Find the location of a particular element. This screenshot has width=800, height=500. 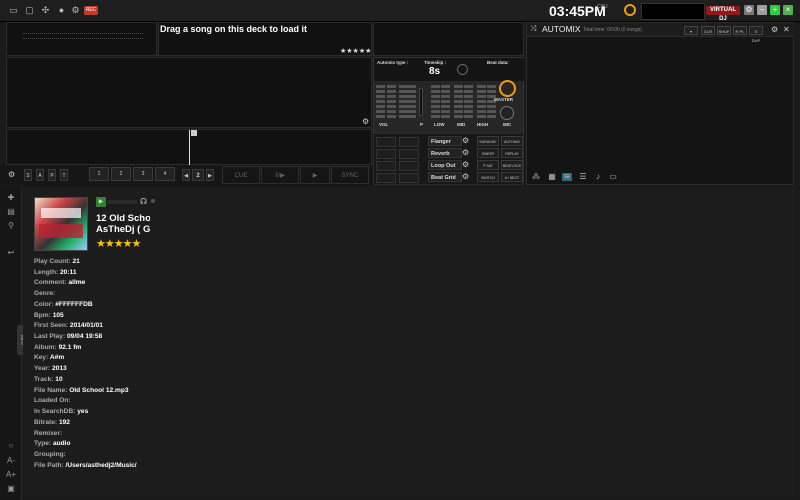

sideview-video-icon: ▭ is located at coordinates (613, 177).